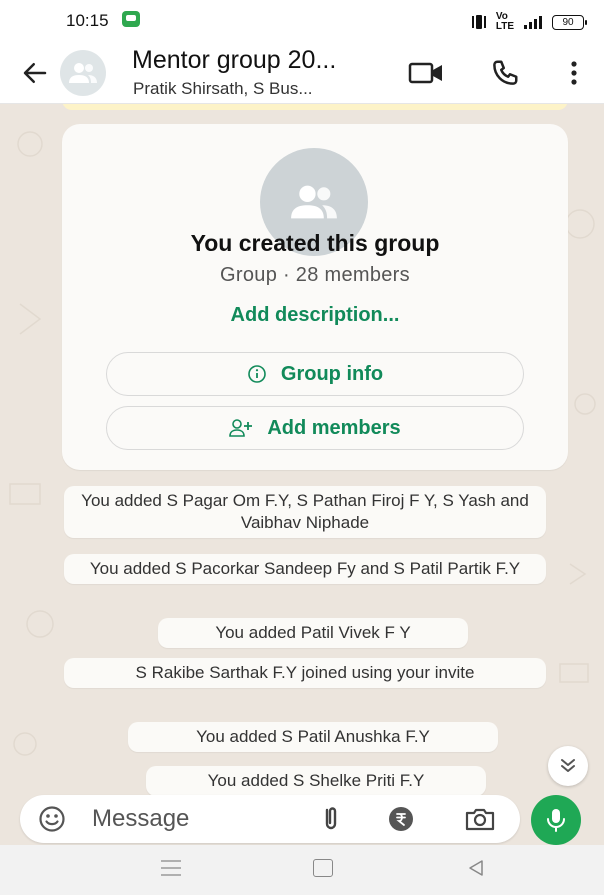 This screenshot has width=604, height=895. I want to click on recent-apps-icon, so click(171, 868).